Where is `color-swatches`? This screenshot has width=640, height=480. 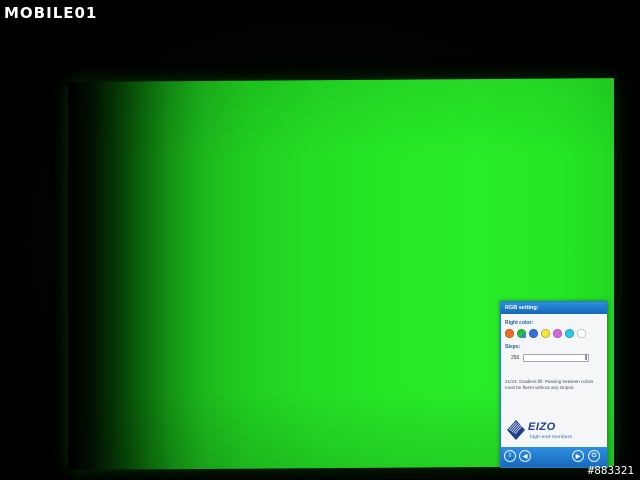
color-swatches is located at coordinates (556, 333).